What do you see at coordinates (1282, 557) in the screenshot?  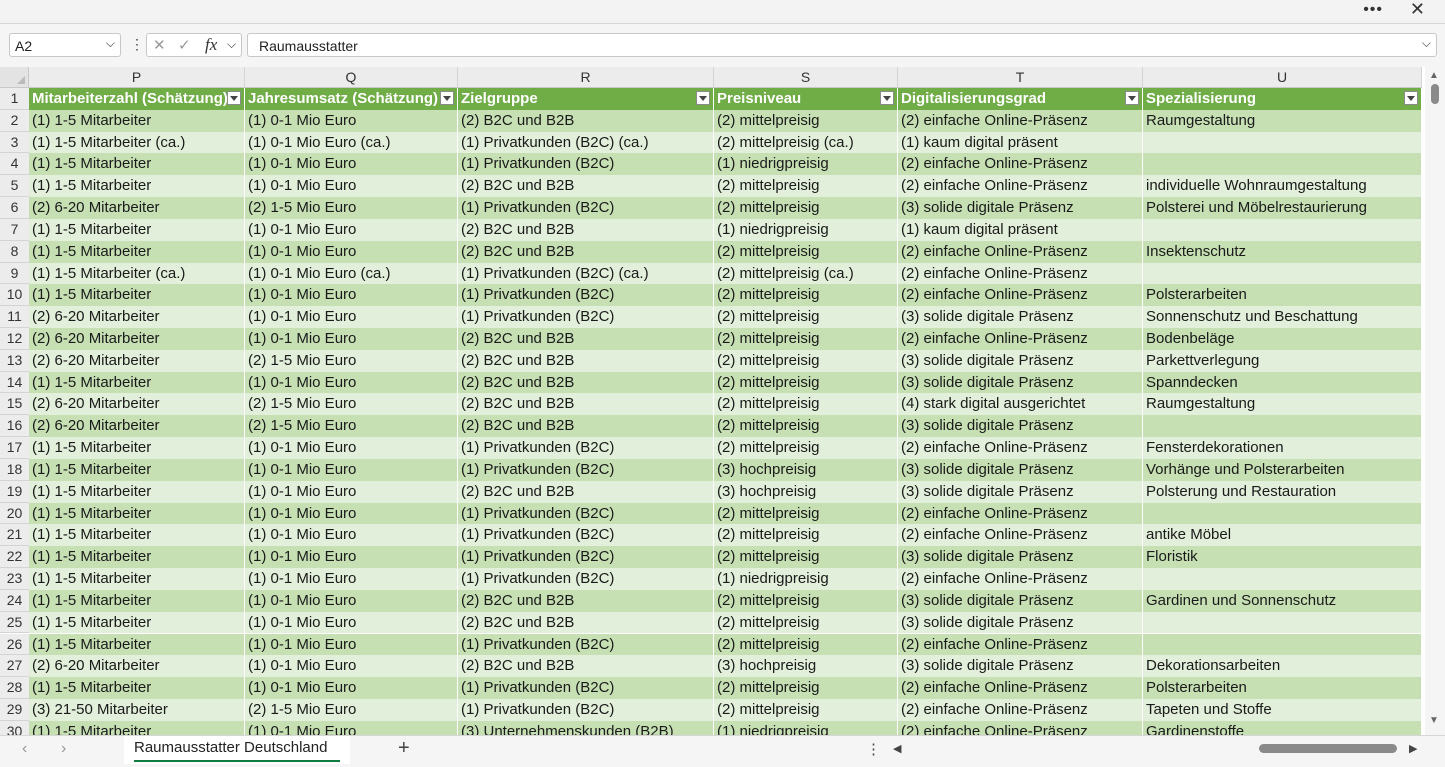 I see `table-cell: Floristik` at bounding box center [1282, 557].